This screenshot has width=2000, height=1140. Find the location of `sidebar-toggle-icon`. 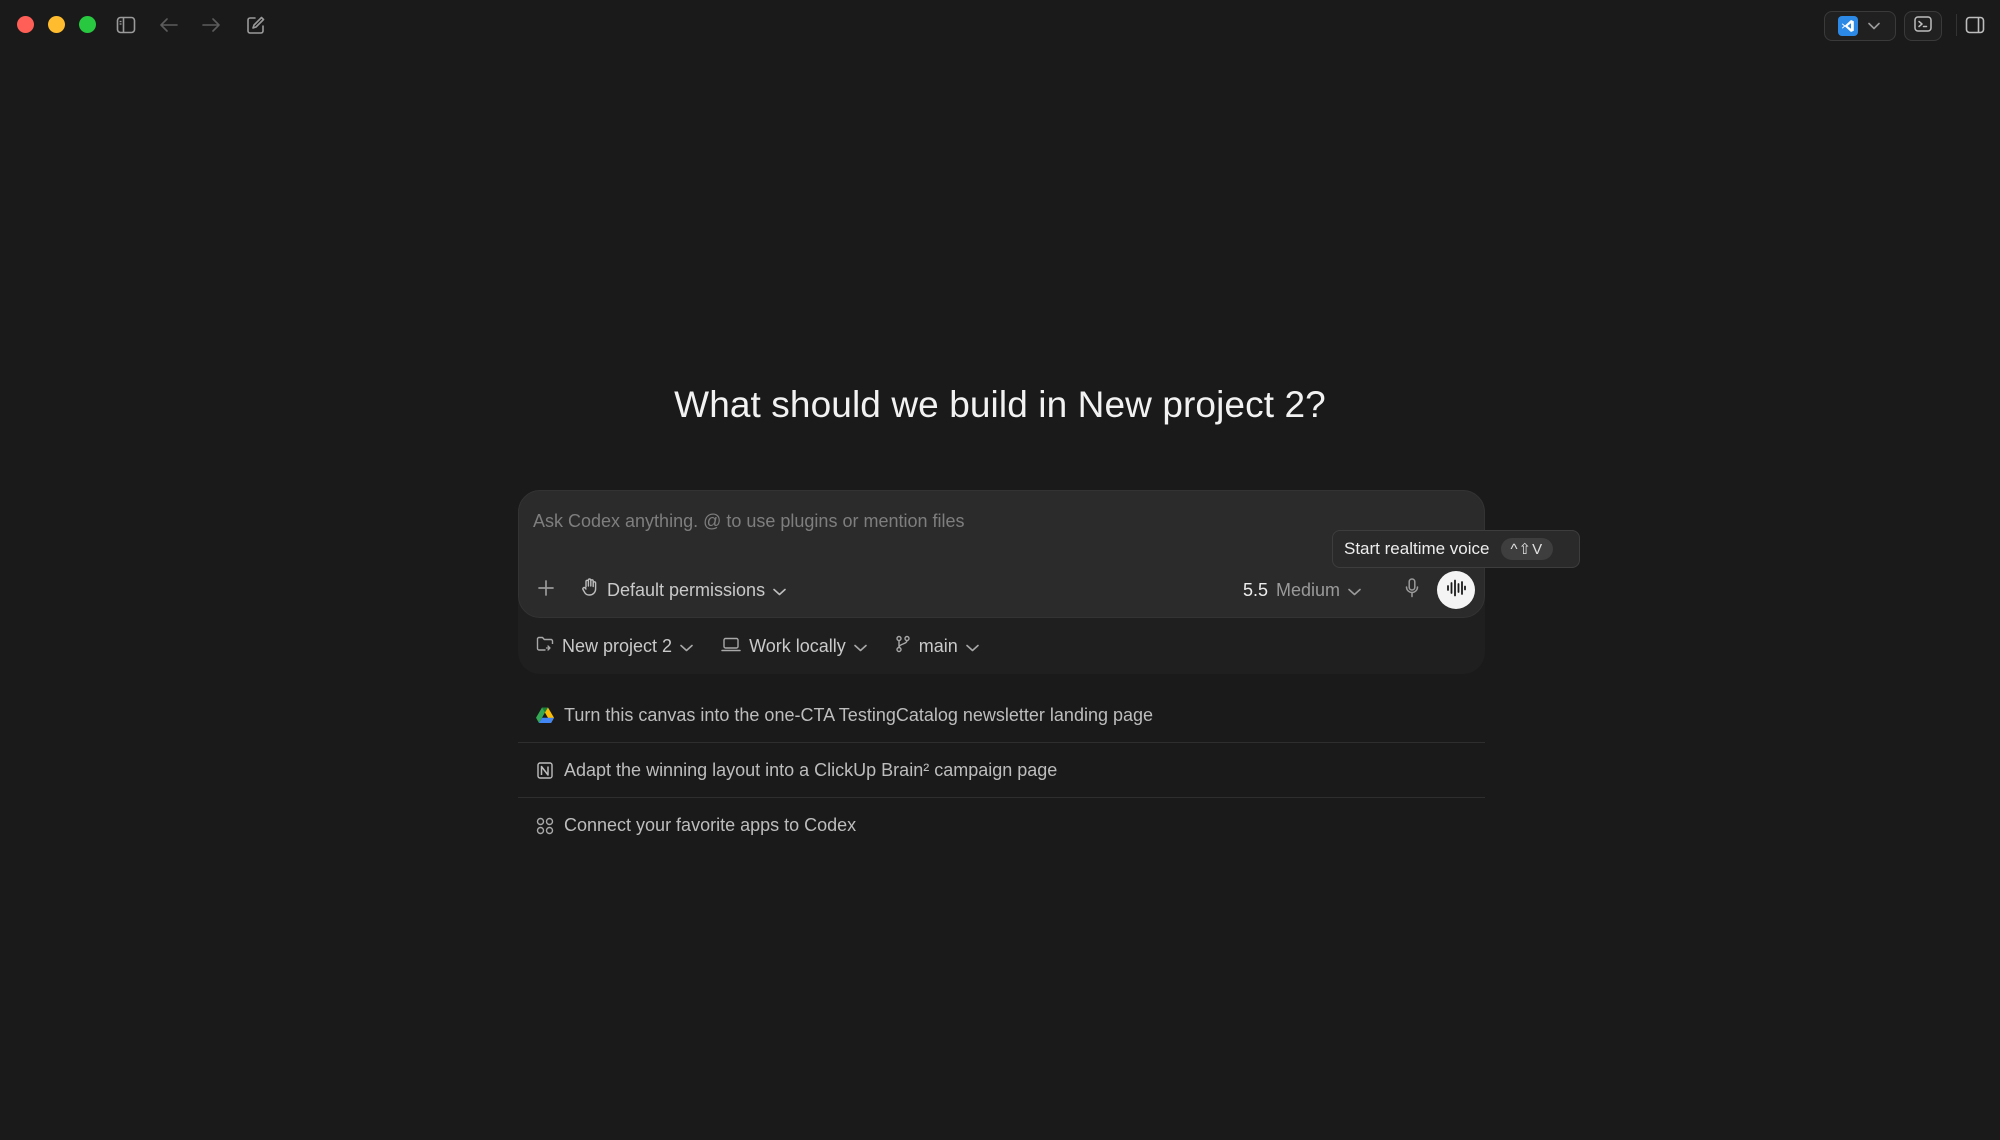

sidebar-toggle-icon is located at coordinates (126, 25).